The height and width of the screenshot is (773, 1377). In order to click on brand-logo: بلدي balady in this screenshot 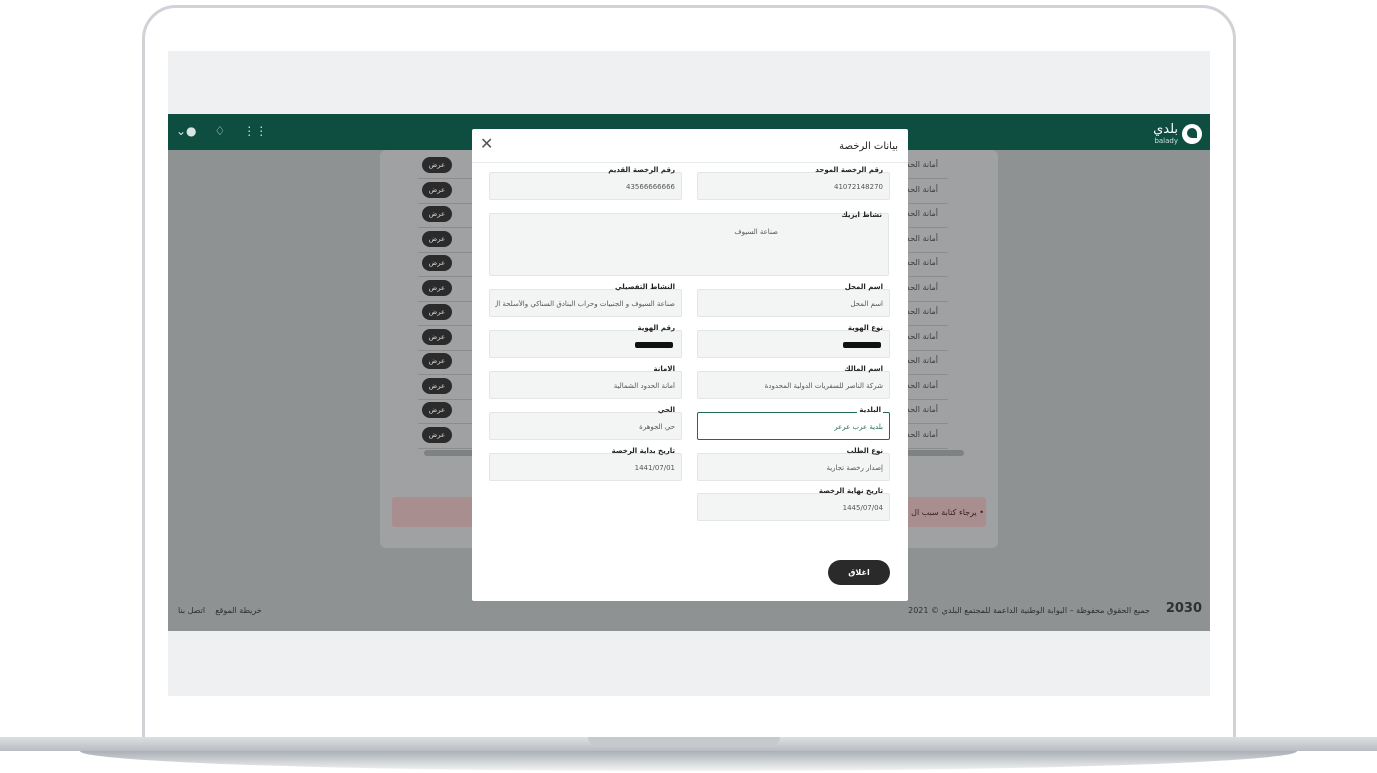, I will do `click(1177, 133)`.